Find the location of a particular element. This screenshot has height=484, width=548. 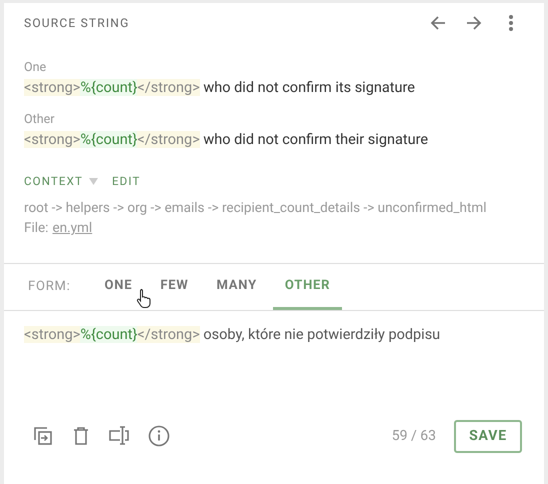

context-toggle: CONTEXT is located at coordinates (61, 181).